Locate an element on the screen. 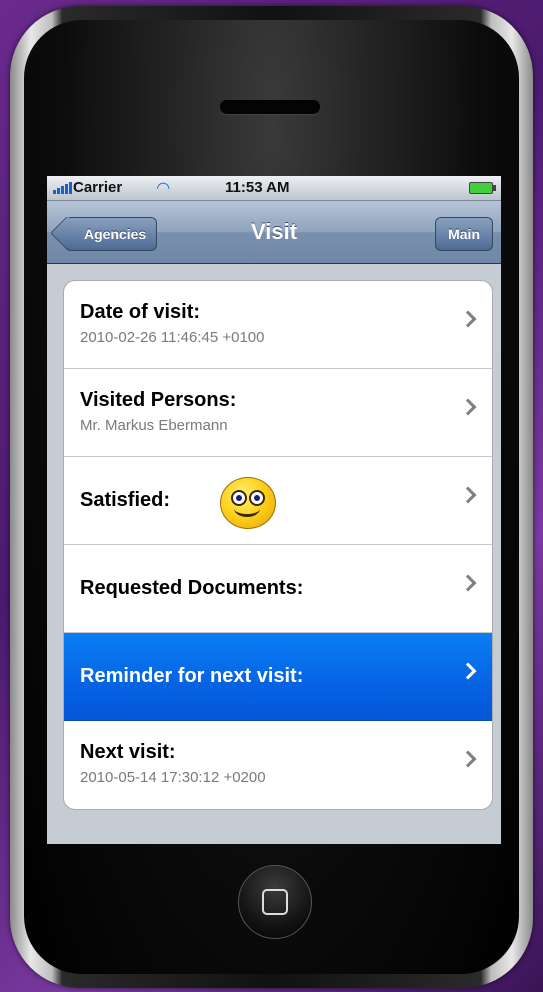  wifi-icon: ◠ is located at coordinates (163, 188).